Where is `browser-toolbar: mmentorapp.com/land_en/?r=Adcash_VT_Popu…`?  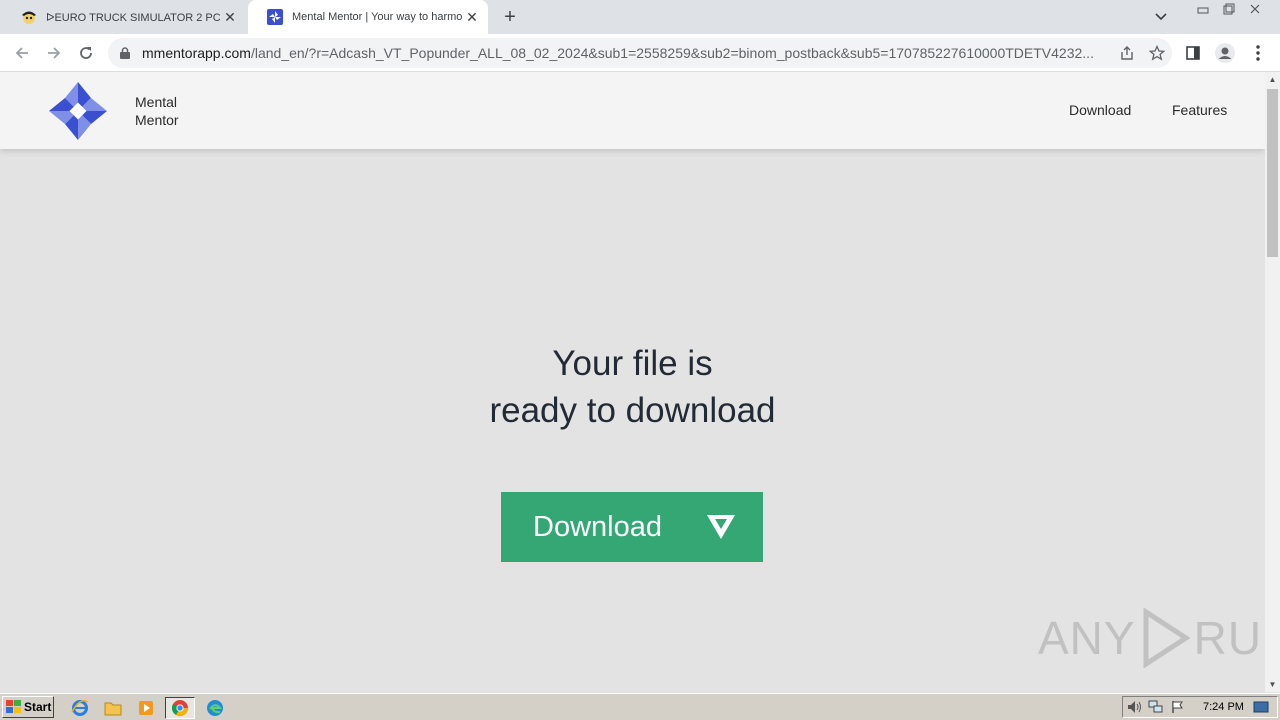 browser-toolbar: mmentorapp.com/land_en/?r=Adcash_VT_Popu… is located at coordinates (640, 53).